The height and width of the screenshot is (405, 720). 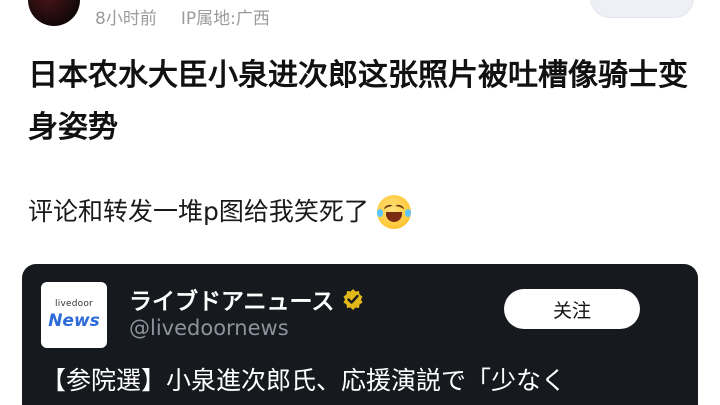 I want to click on post-body-text: 评论和转发一堆p图给我笑死了, so click(x=198, y=211).